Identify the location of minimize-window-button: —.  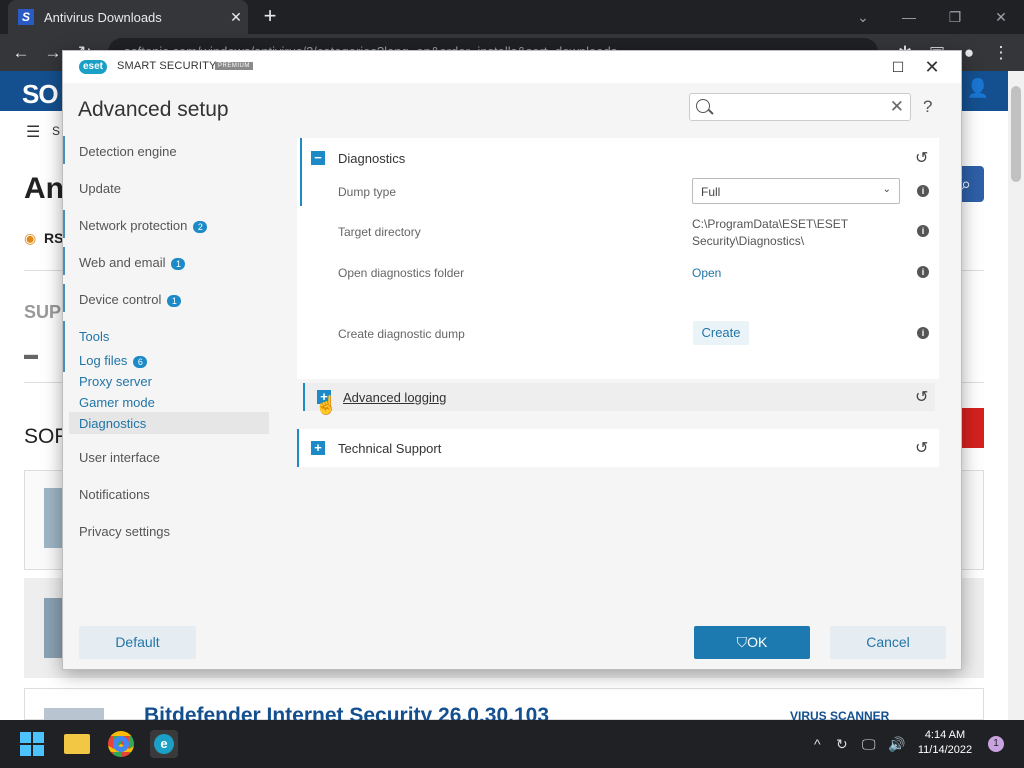
(909, 17).